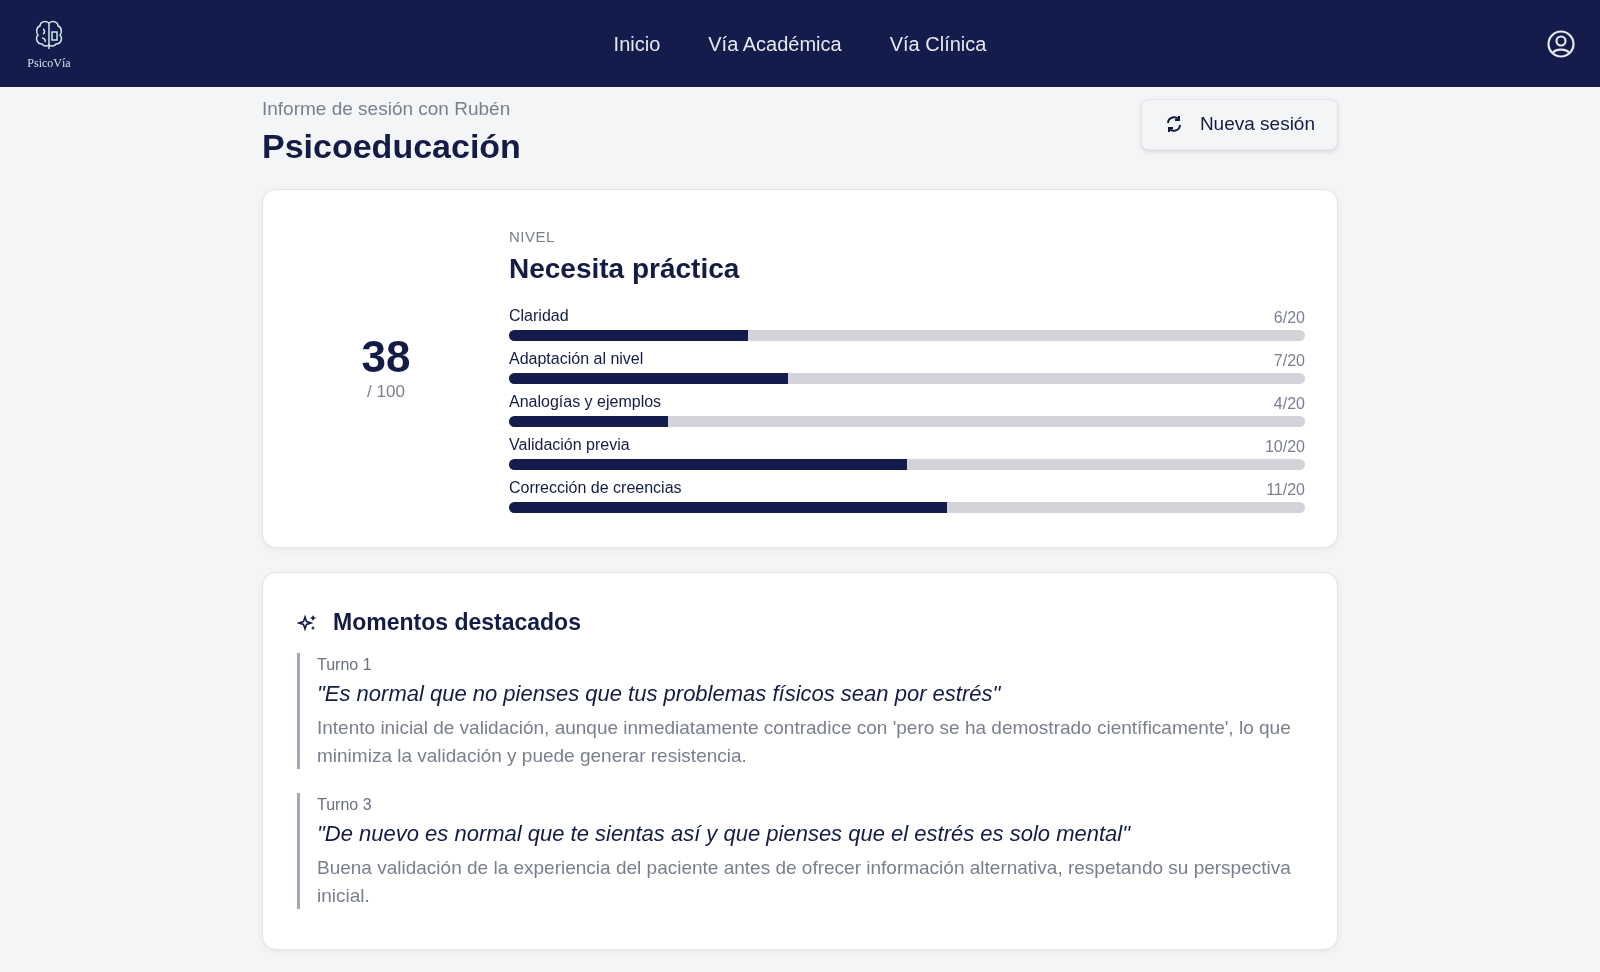 The width and height of the screenshot is (1600, 972). I want to click on nav-link: Vía Clínica, so click(938, 43).